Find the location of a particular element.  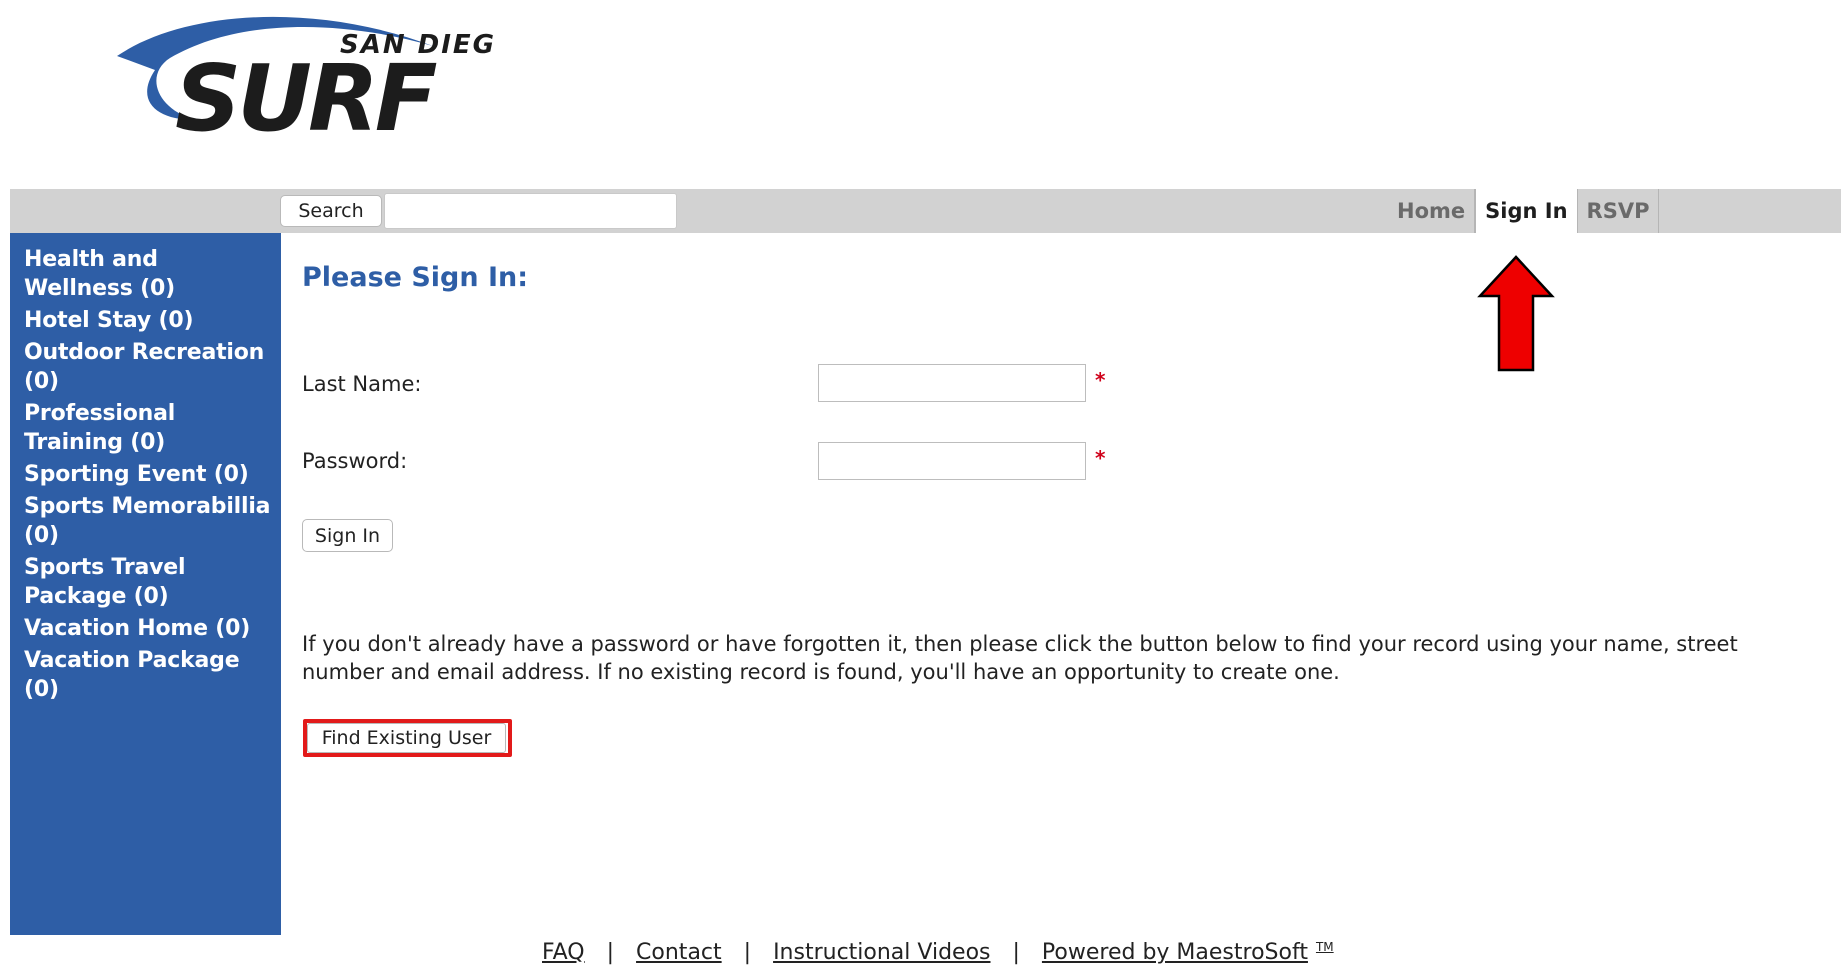

footer-contact-link: Contact is located at coordinates (679, 952).